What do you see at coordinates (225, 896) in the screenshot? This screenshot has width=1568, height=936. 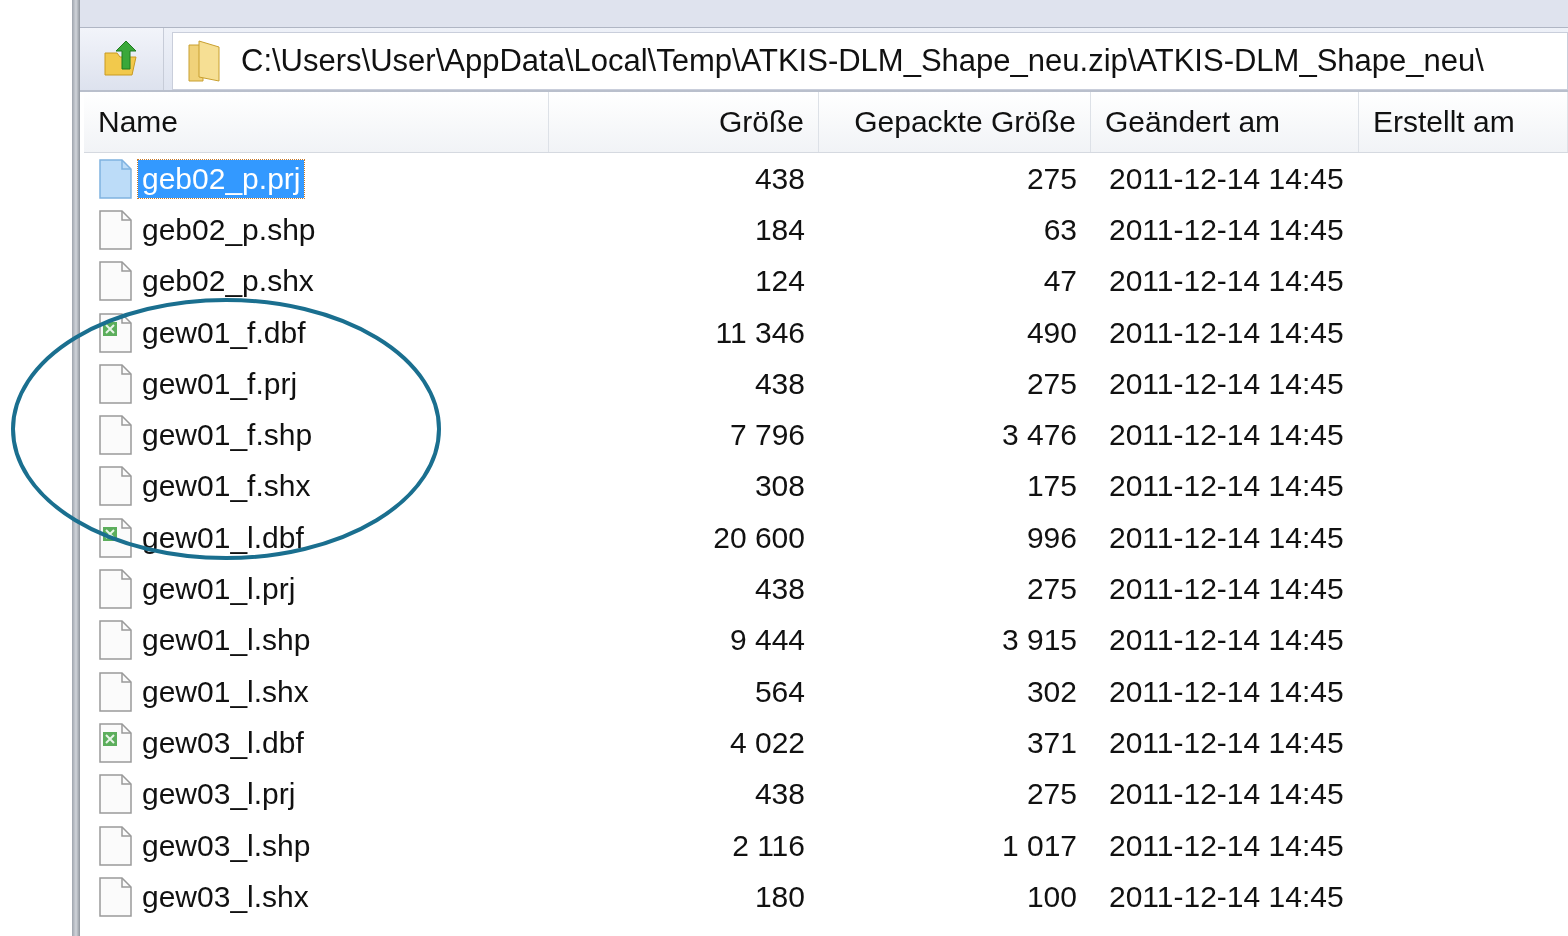 I see `file-name: gew03_l.shx` at bounding box center [225, 896].